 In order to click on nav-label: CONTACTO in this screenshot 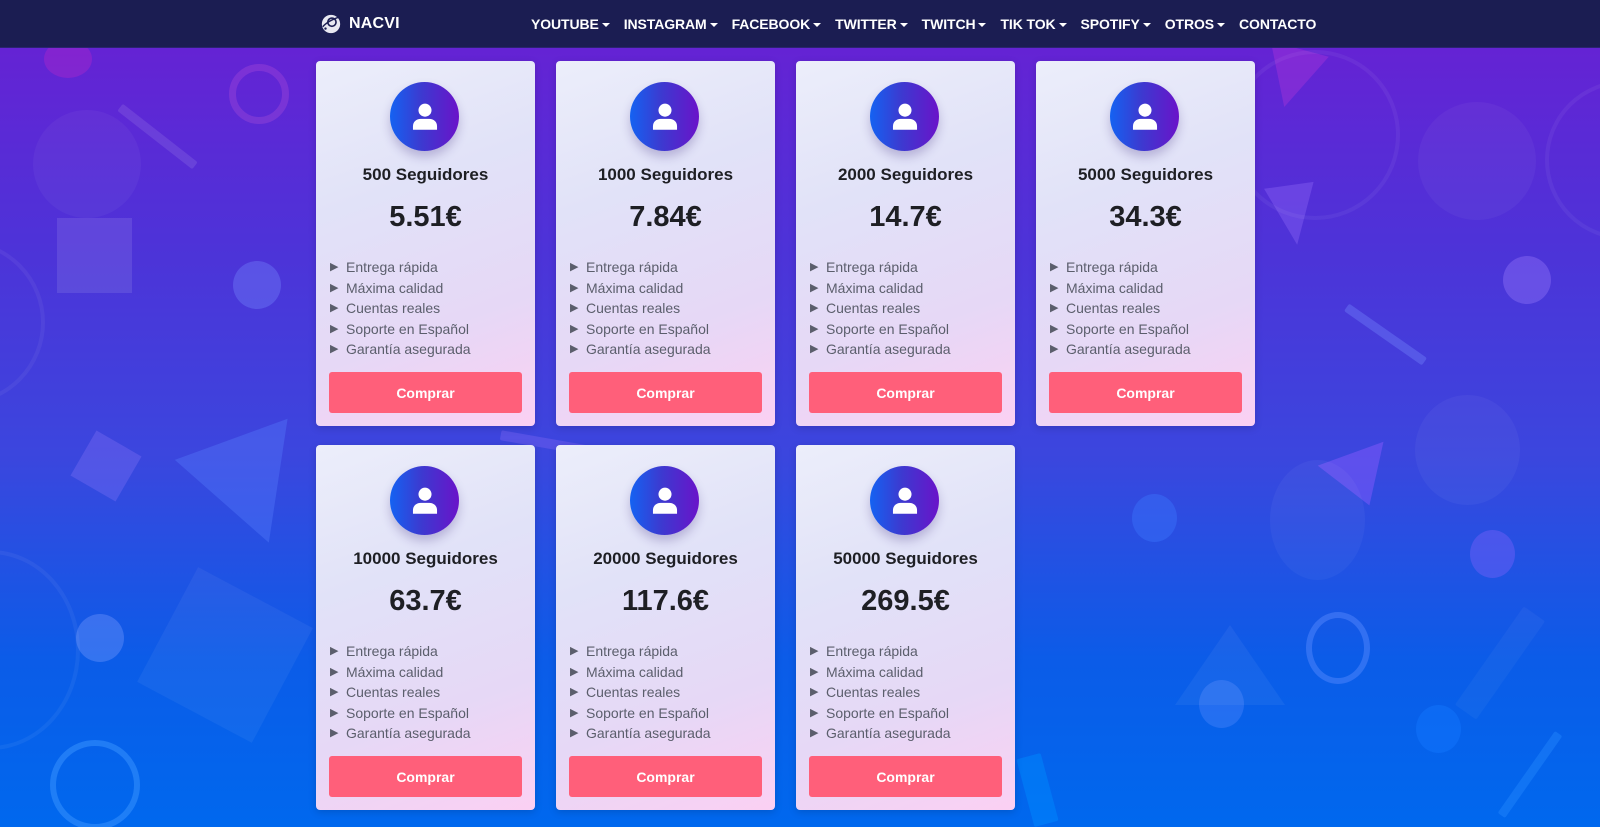, I will do `click(1278, 24)`.